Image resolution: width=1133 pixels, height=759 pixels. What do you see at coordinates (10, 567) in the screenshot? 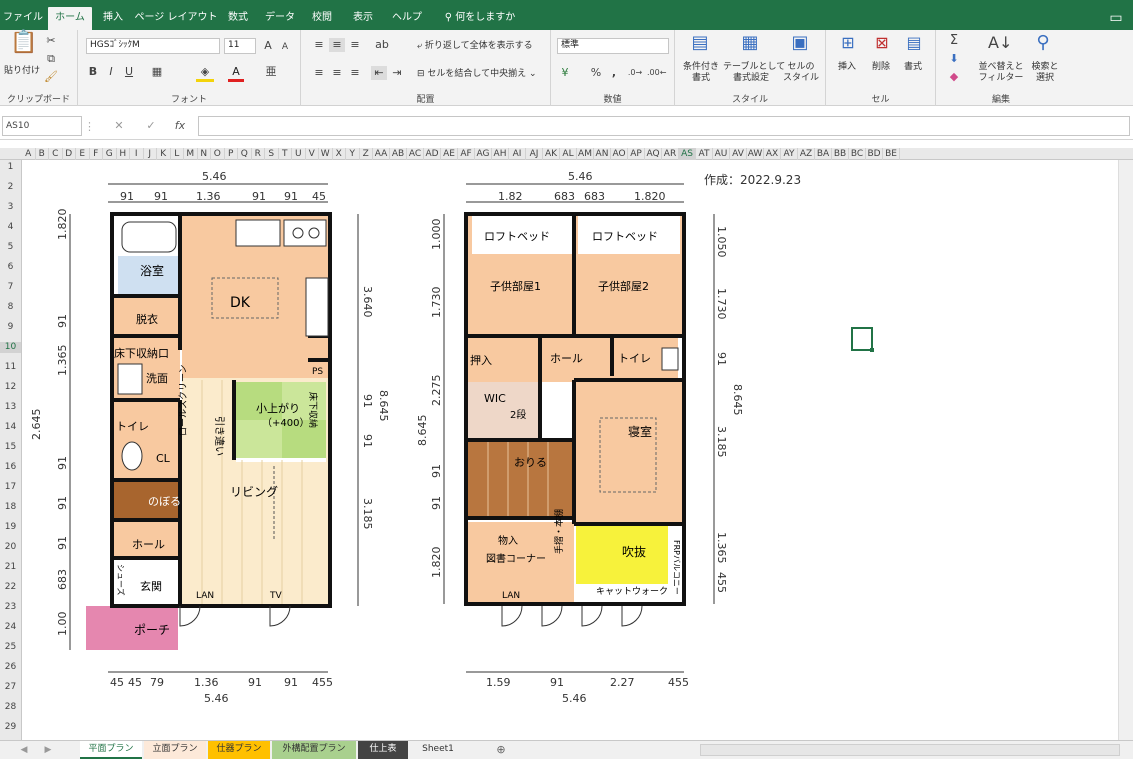
I see `row-header: 21` at bounding box center [10, 567].